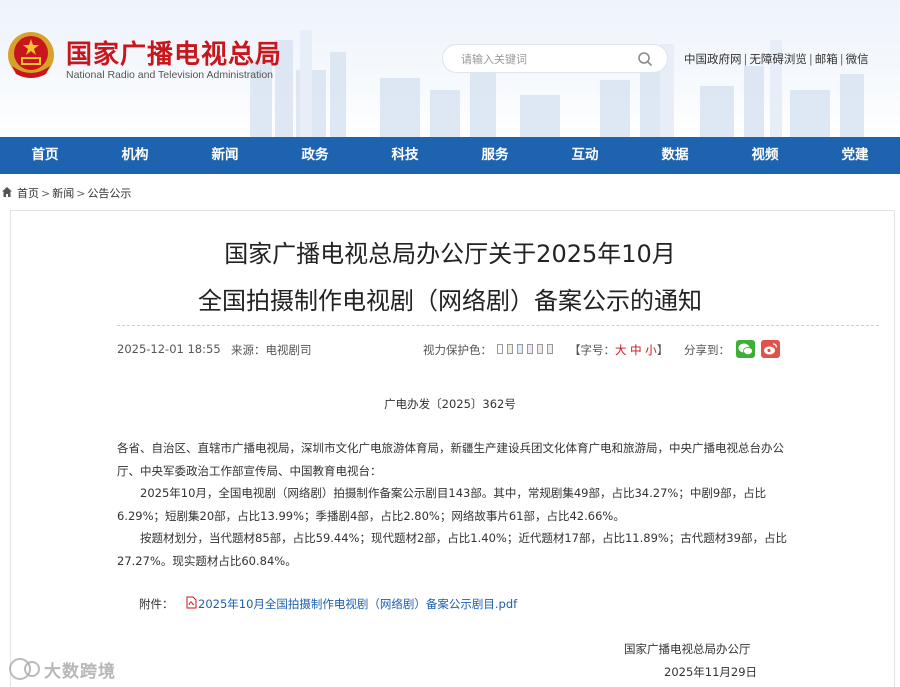 The image size is (900, 687). What do you see at coordinates (109, 193) in the screenshot?
I see `breadcrumb-notices: 公告公示` at bounding box center [109, 193].